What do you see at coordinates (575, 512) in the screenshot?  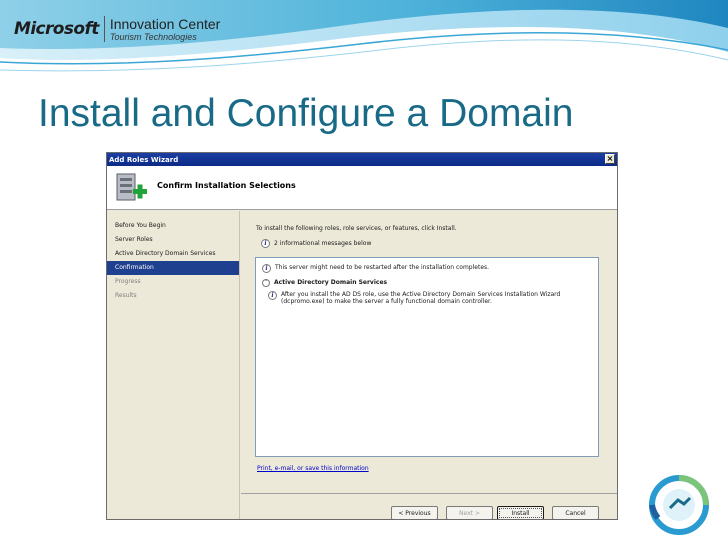 I see `cancel-button: Cancel` at bounding box center [575, 512].